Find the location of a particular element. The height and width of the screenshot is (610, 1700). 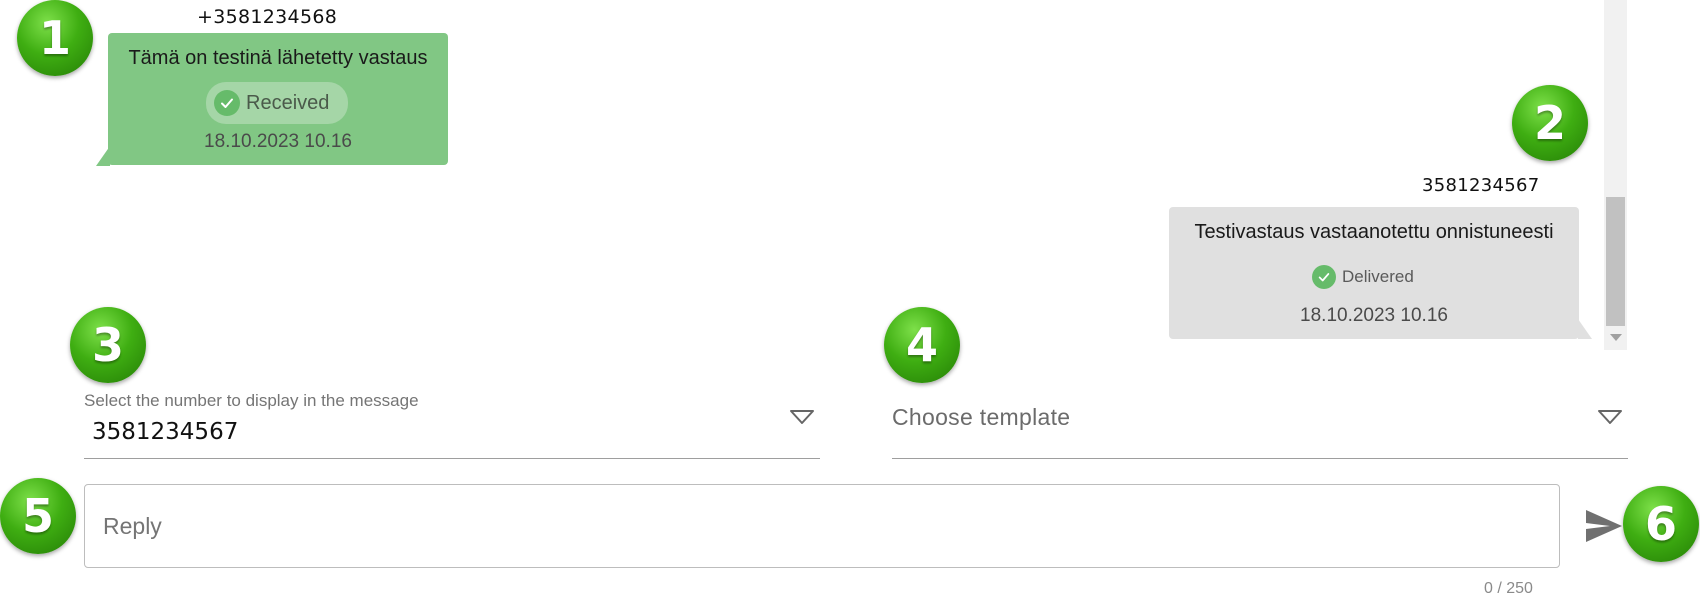

delivered-status-chip: Delivered is located at coordinates (1377, 277).